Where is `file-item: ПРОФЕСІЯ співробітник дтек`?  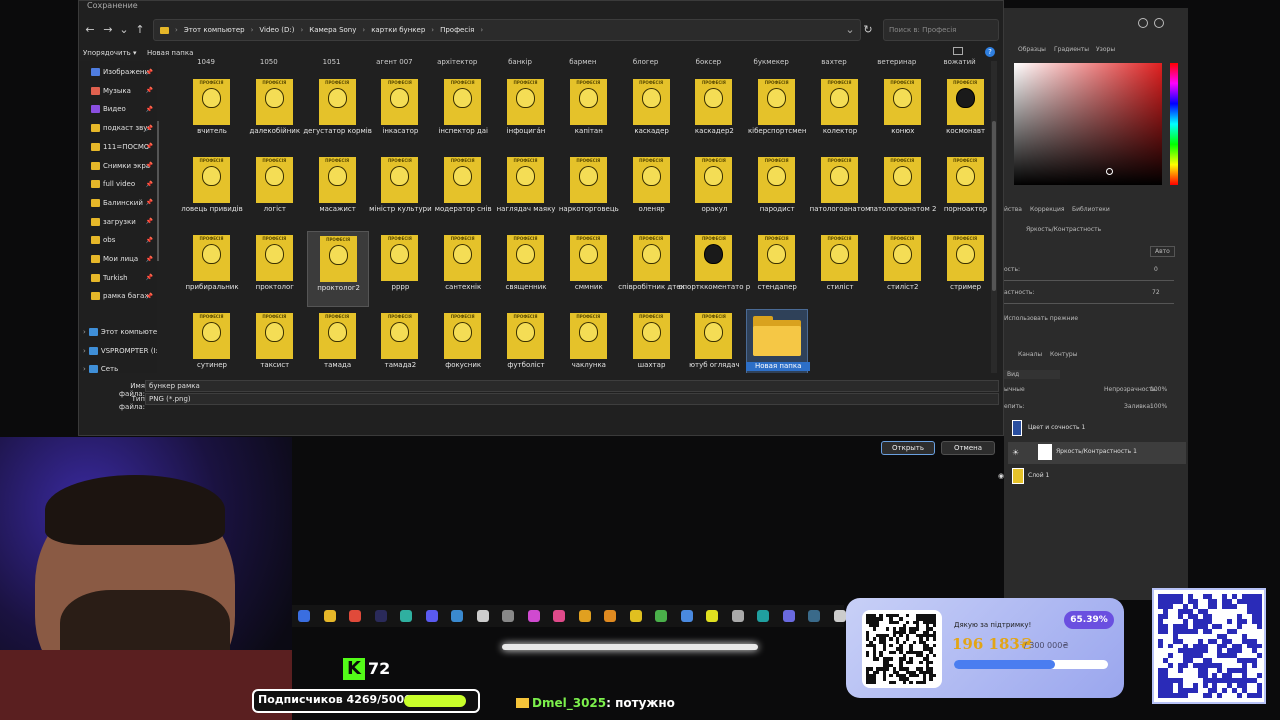
file-item: ПРОФЕСІЯ співробітник дтек is located at coordinates (651, 269).